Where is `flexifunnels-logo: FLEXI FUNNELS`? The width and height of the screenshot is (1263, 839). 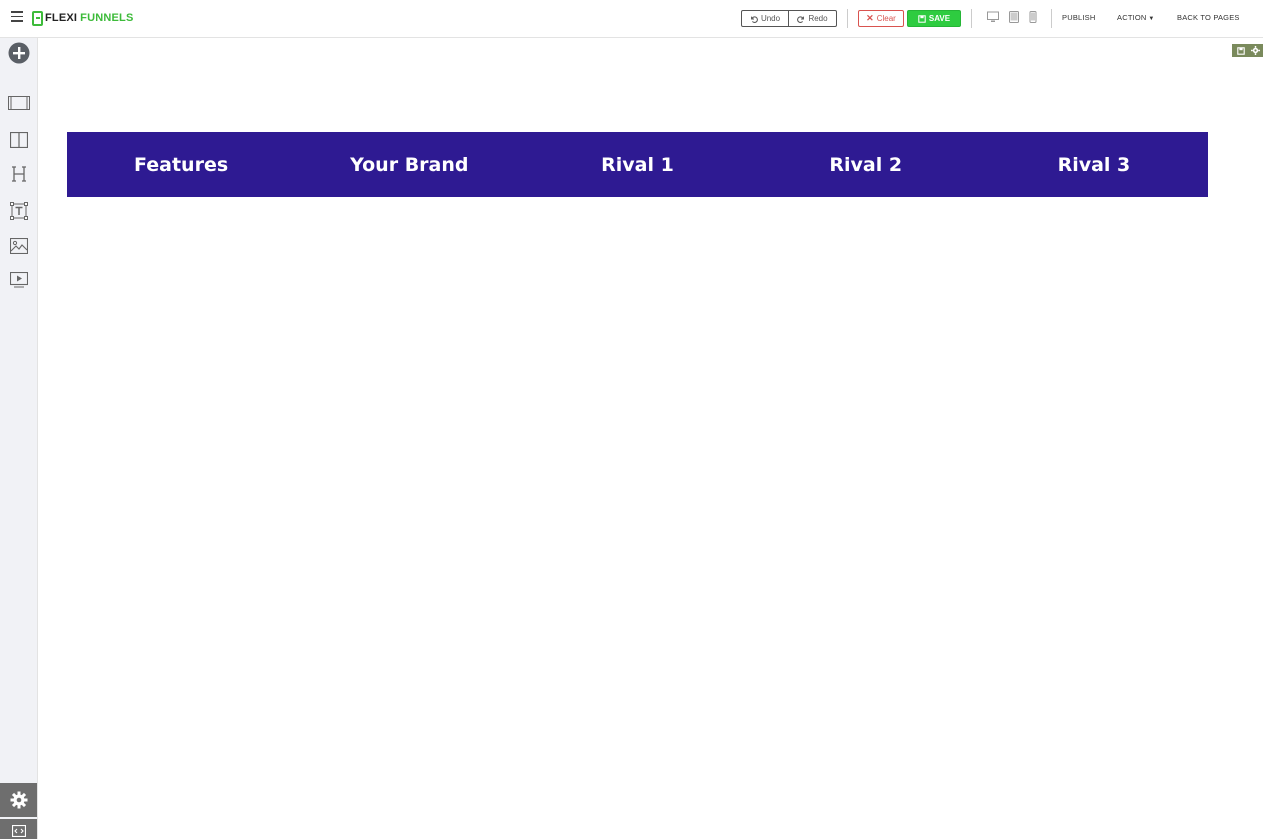 flexifunnels-logo: FLEXI FUNNELS is located at coordinates (83, 18).